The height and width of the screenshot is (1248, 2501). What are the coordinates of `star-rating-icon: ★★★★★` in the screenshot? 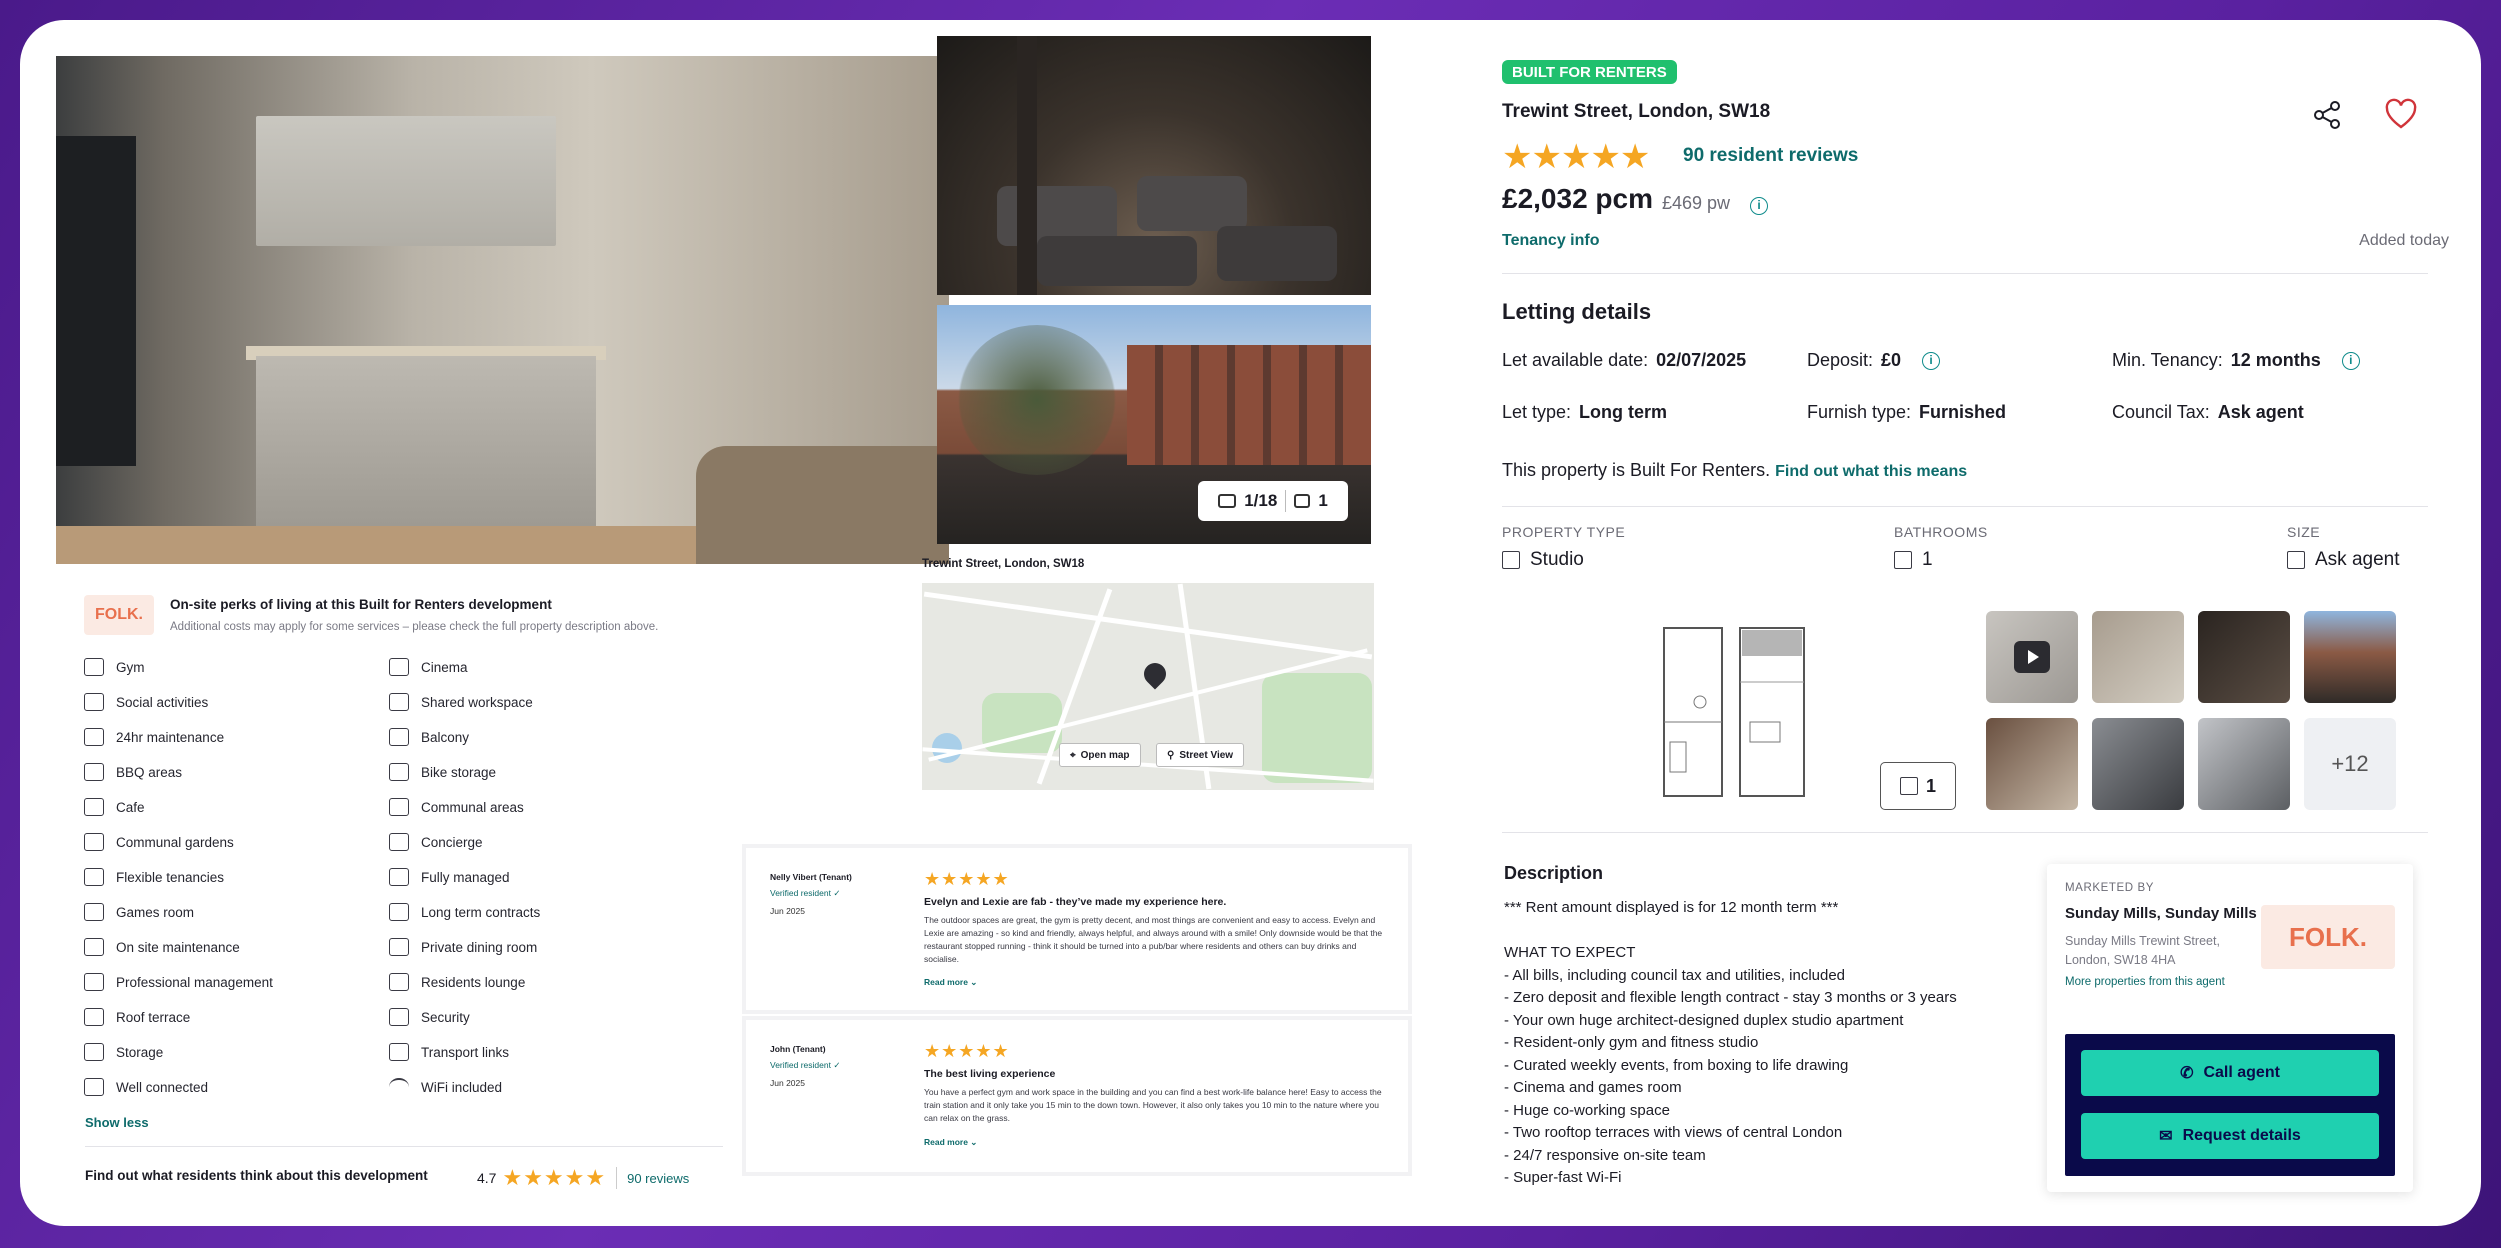 It's located at (554, 1177).